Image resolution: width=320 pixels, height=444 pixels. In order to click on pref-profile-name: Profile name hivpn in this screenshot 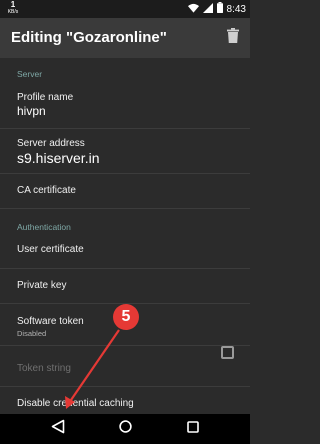, I will do `click(130, 105)`.